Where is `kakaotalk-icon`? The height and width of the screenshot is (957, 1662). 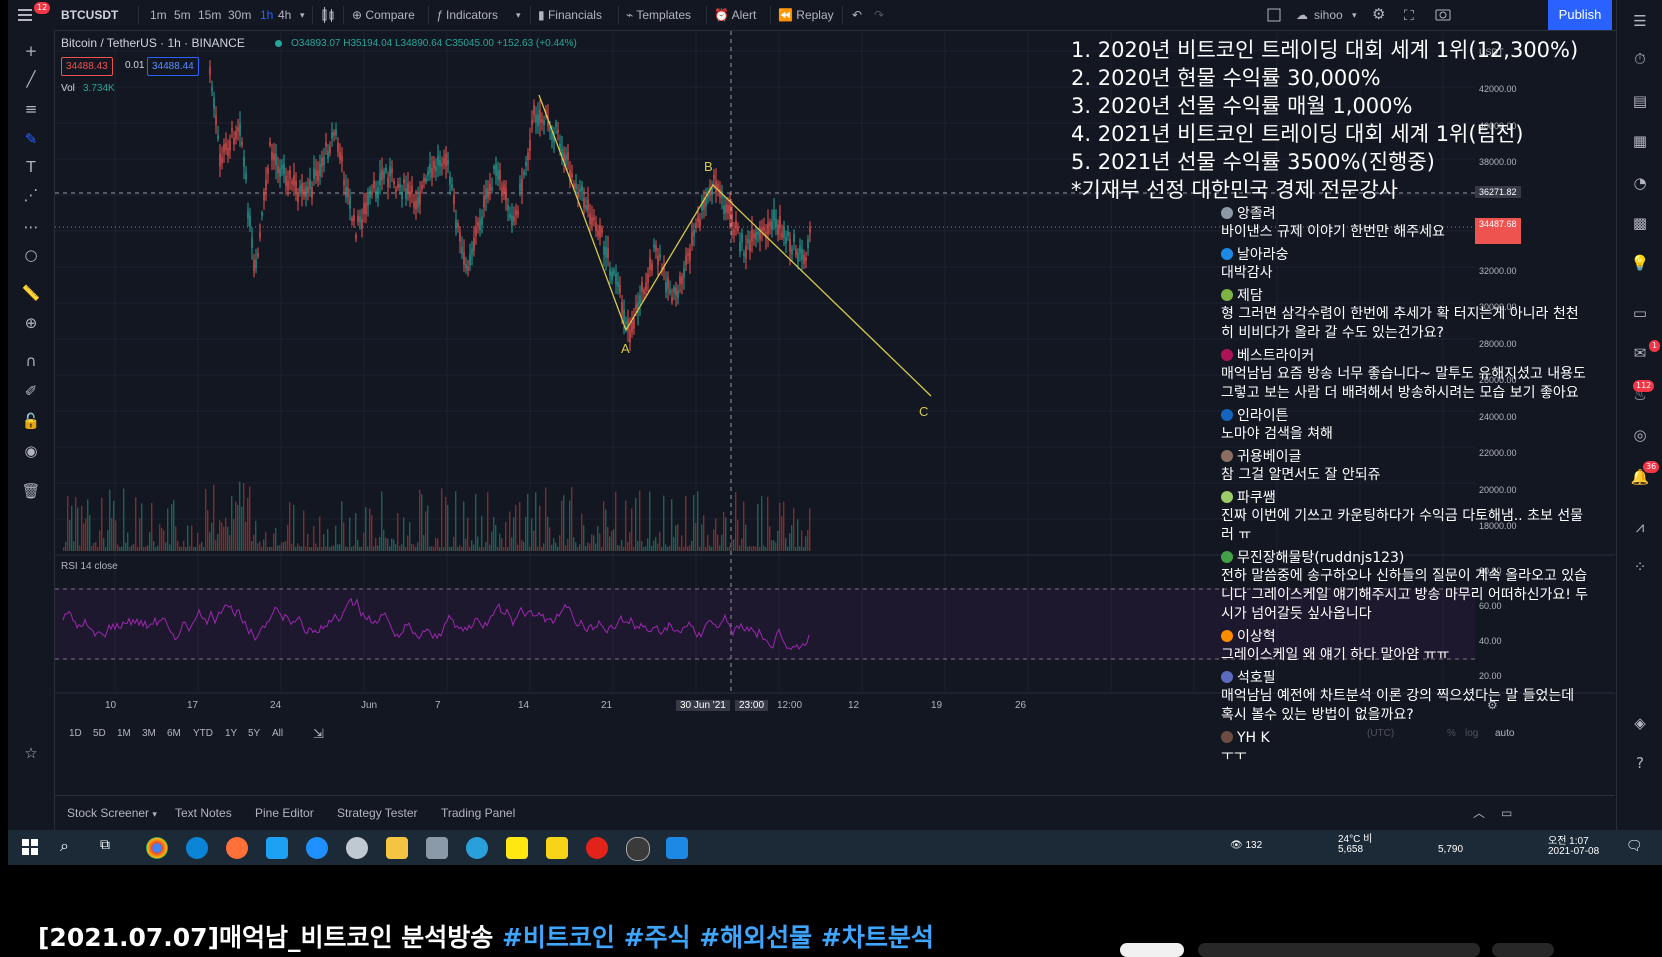 kakaotalk-icon is located at coordinates (517, 848).